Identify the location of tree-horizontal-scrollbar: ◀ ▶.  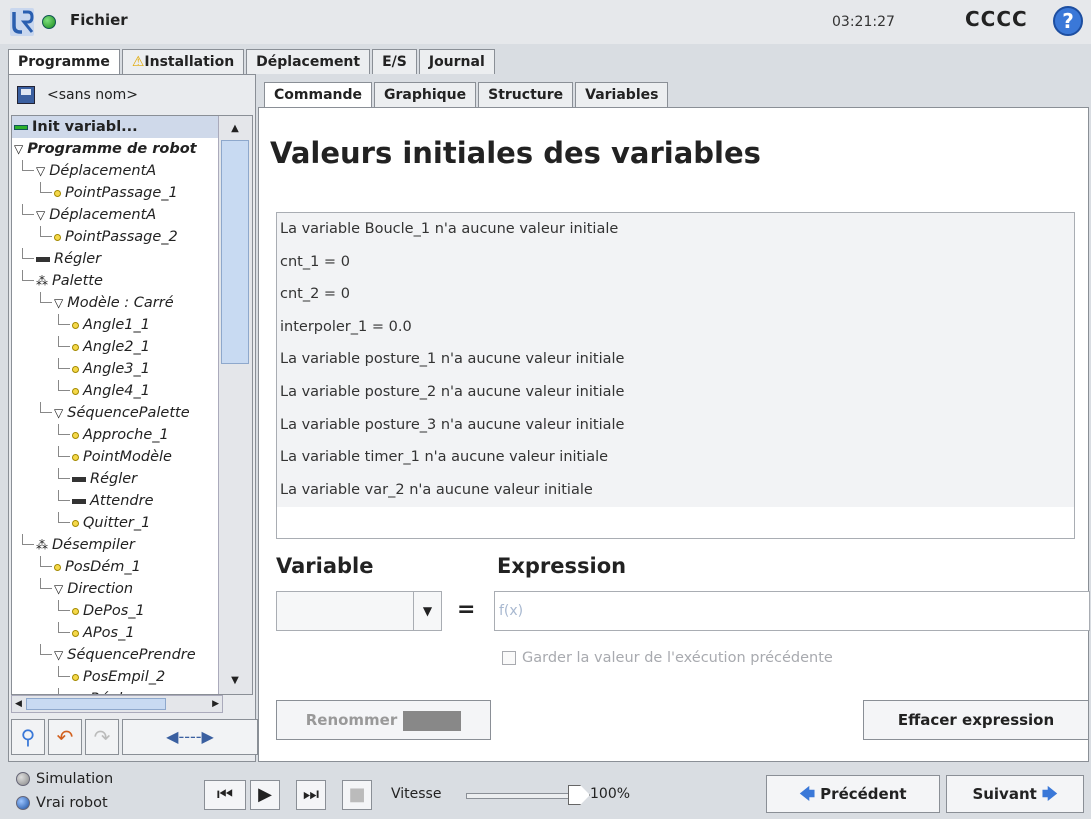
(117, 704).